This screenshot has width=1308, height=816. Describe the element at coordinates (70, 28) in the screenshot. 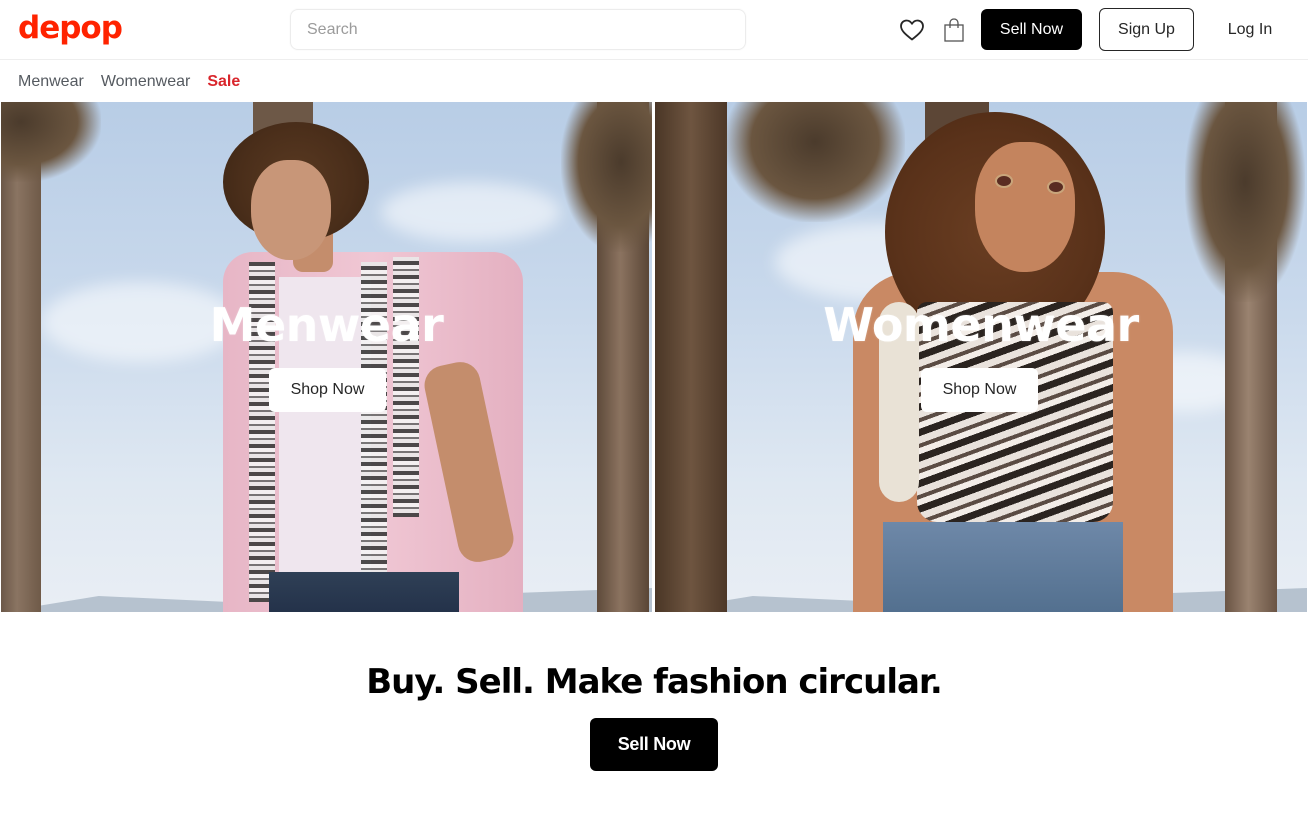

I see `depop-logo: depop` at that location.